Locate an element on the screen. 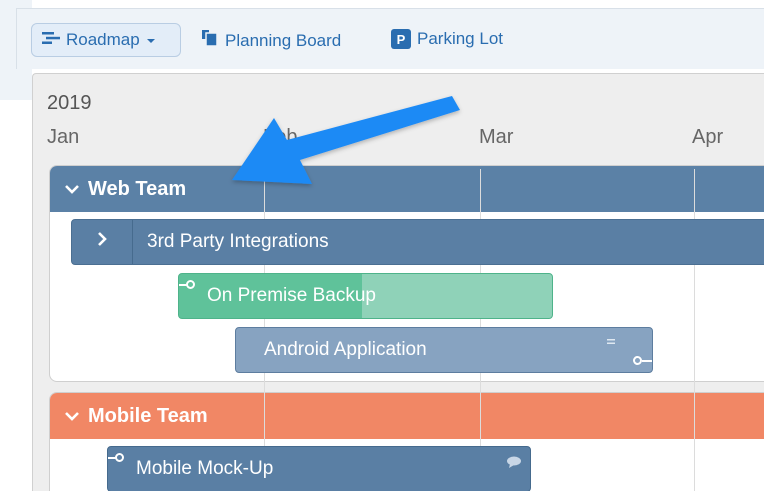 The image size is (764, 491). item-label: Mobile Mock-Up is located at coordinates (205, 468).